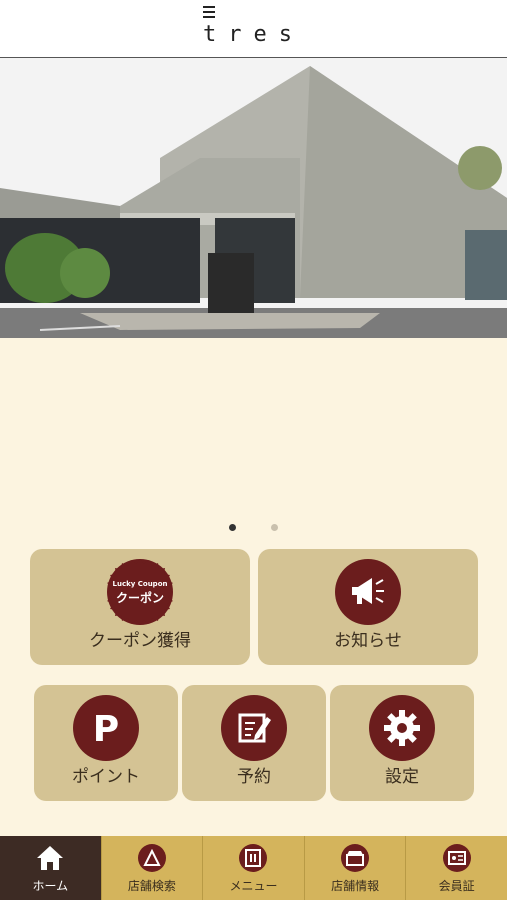  Describe the element at coordinates (253, 858) in the screenshot. I see `menu-icon` at that location.